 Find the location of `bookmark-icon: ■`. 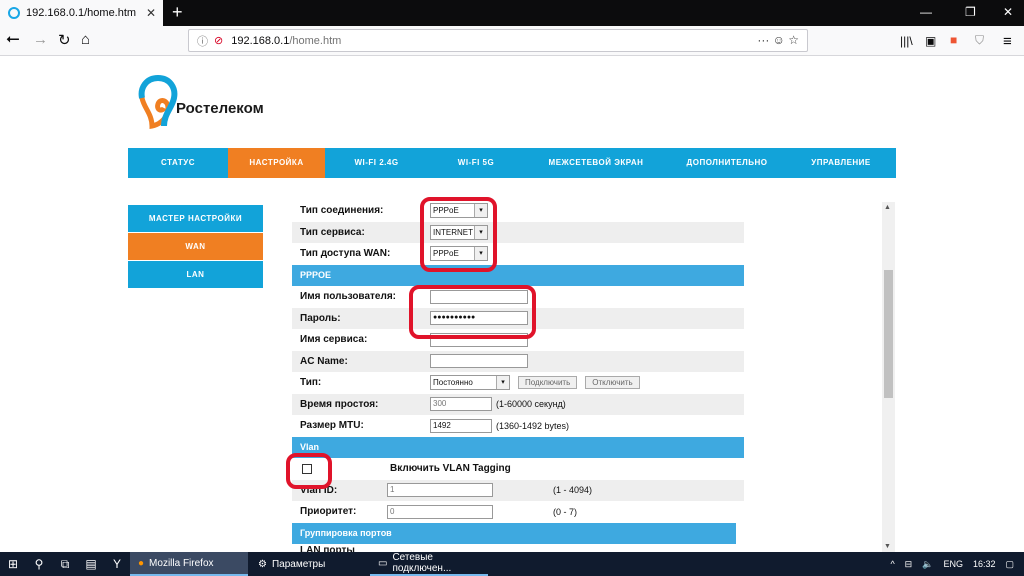

bookmark-icon: ■ is located at coordinates (953, 40).